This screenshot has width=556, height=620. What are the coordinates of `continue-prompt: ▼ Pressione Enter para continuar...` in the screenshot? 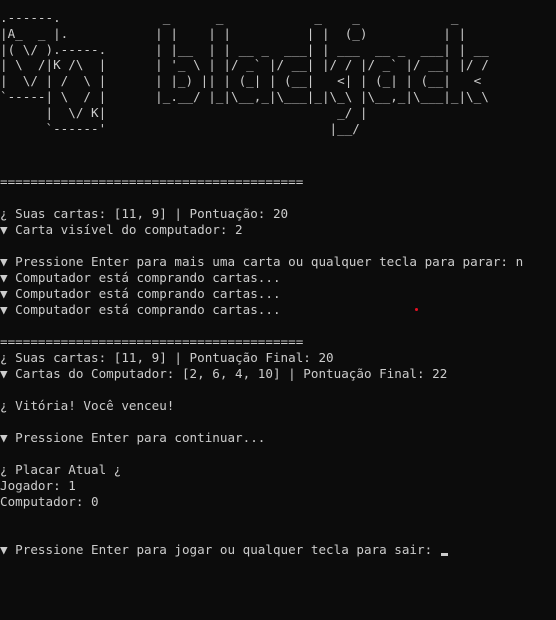 It's located at (133, 437).